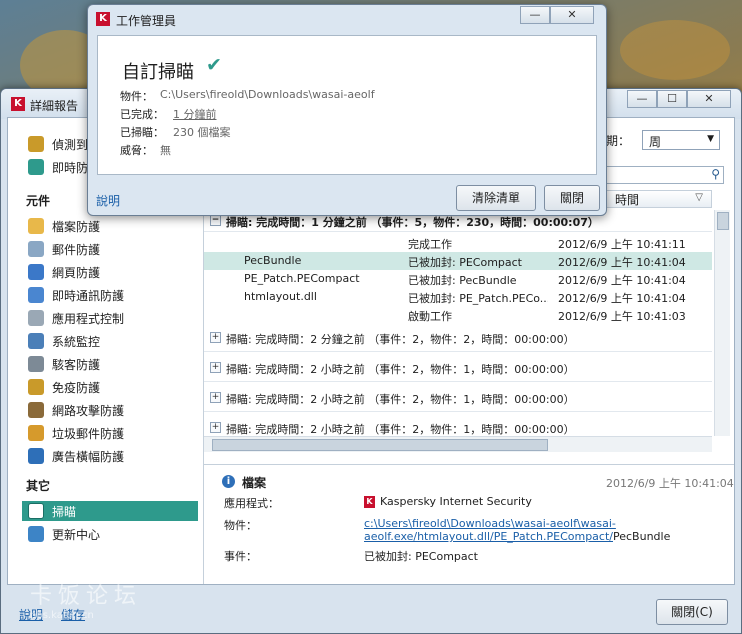  I want to click on checkmark-icon: ✔, so click(214, 65).